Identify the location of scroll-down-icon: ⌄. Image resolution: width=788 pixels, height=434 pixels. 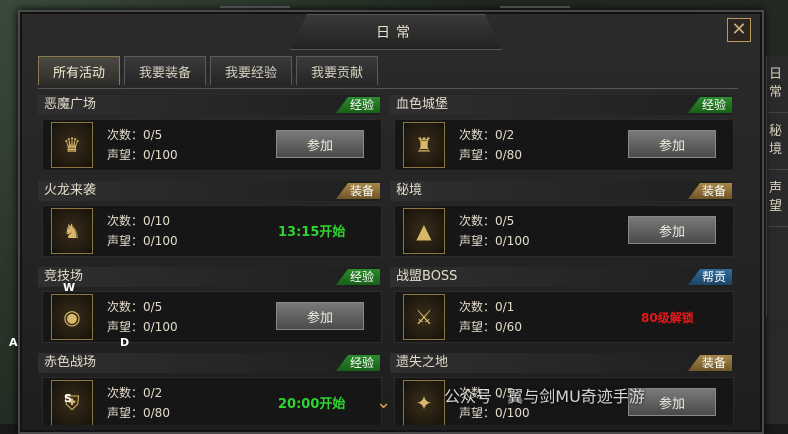
(383, 402).